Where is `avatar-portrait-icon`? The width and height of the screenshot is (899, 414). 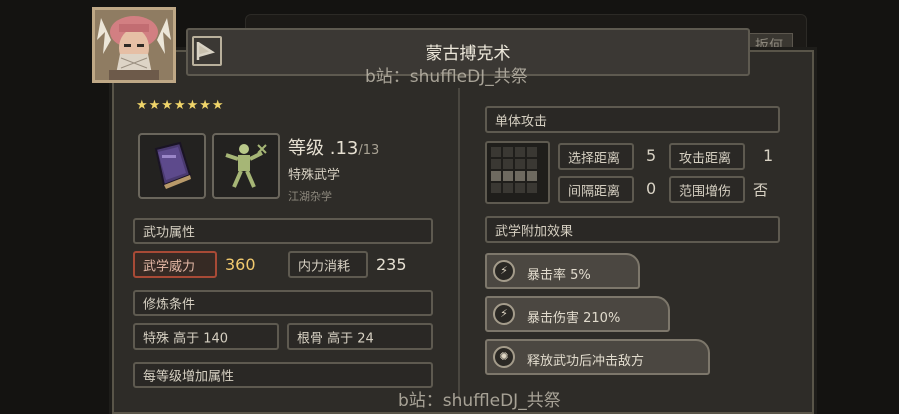
avatar-portrait-icon is located at coordinates (134, 45).